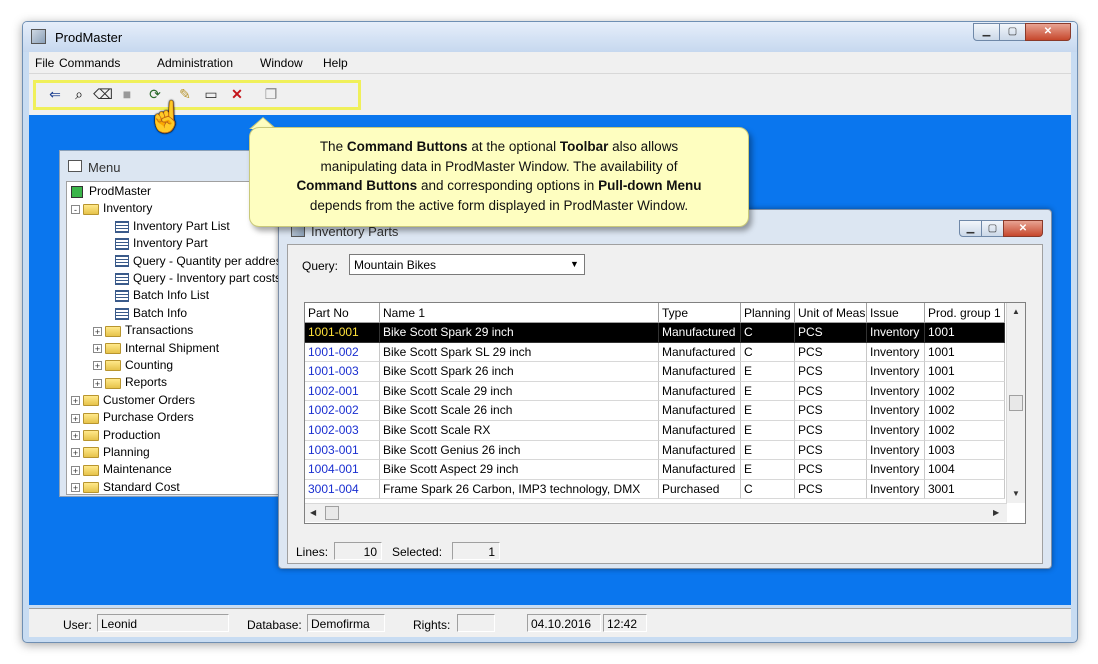  Describe the element at coordinates (313, 512) in the screenshot. I see `scroll-left-icon: ◀` at that location.